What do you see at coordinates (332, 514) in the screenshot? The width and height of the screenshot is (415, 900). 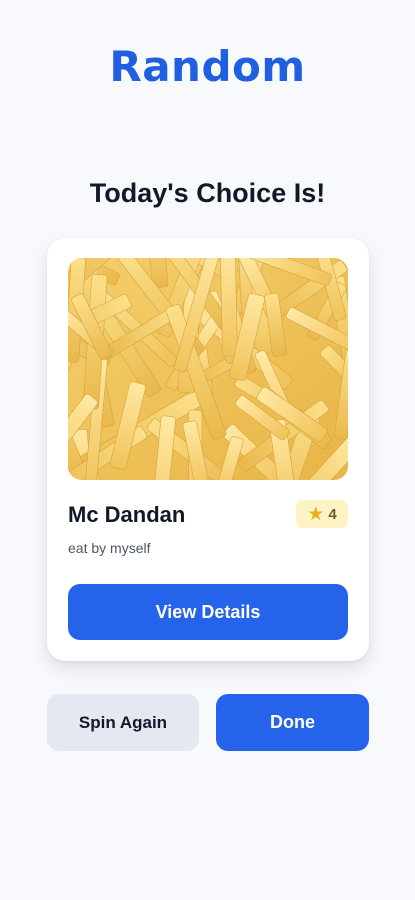 I see `rating-value: 4` at bounding box center [332, 514].